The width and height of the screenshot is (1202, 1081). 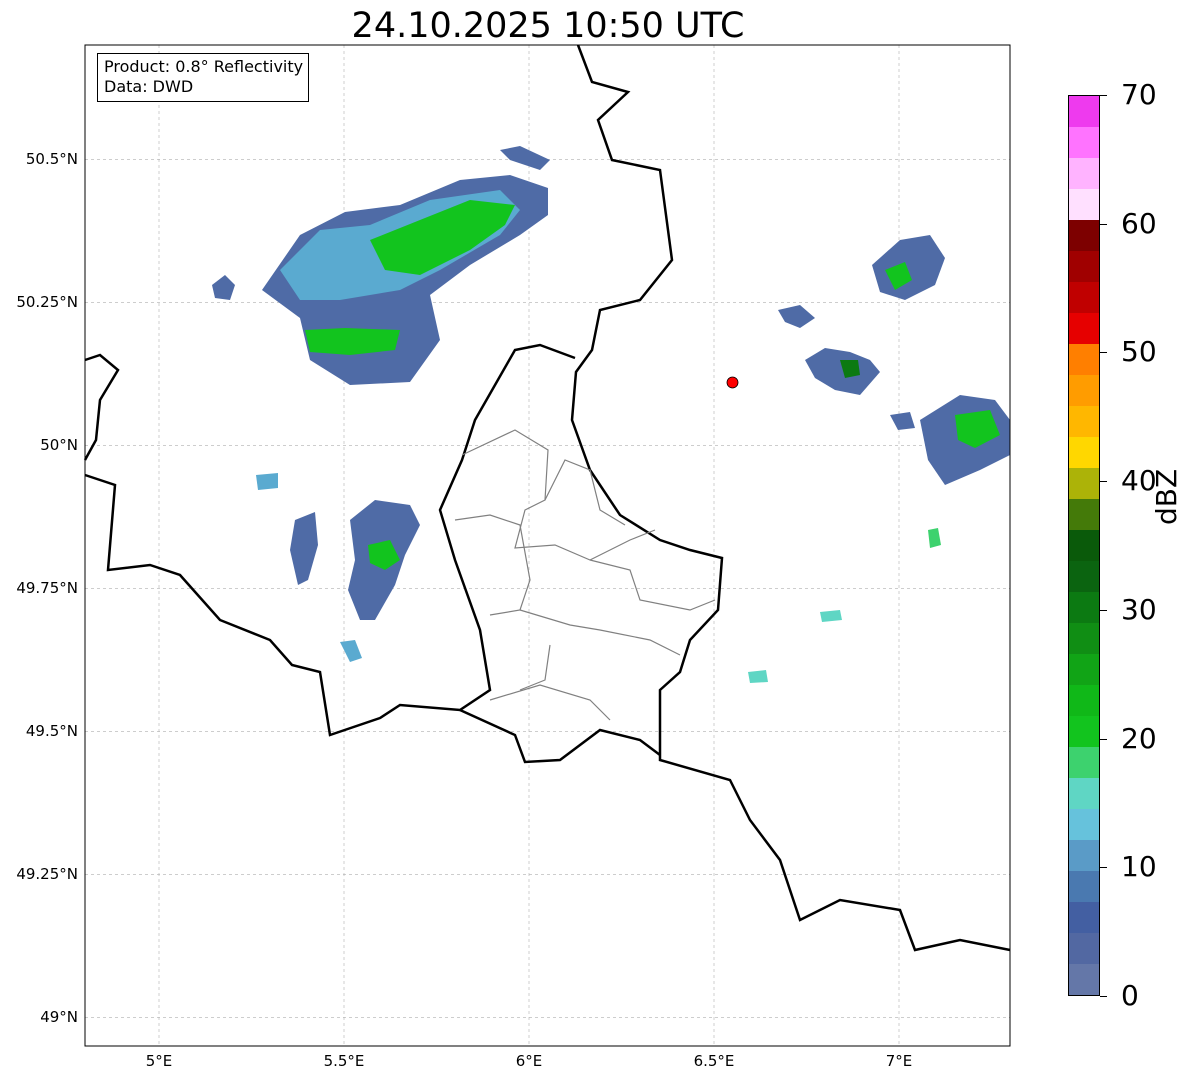 What do you see at coordinates (47, 874) in the screenshot?
I see `lat-tick-label: 49.25°N` at bounding box center [47, 874].